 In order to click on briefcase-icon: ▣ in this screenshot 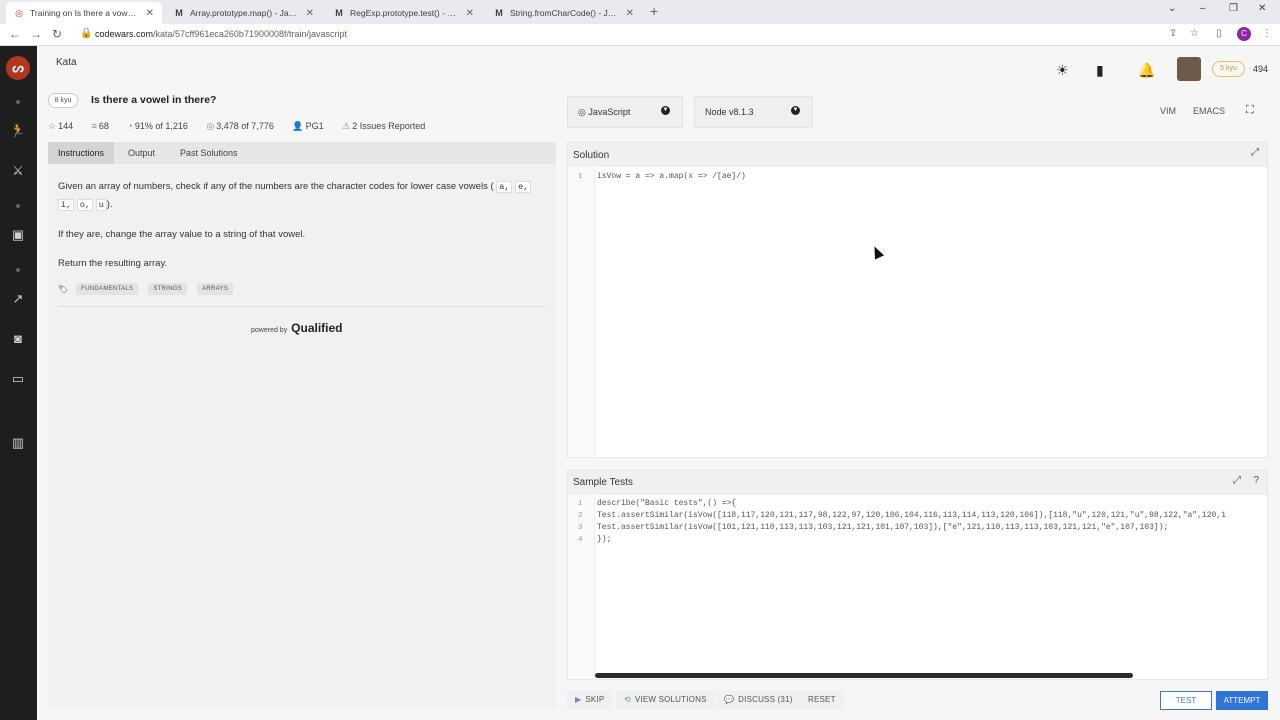, I will do `click(18, 235)`.